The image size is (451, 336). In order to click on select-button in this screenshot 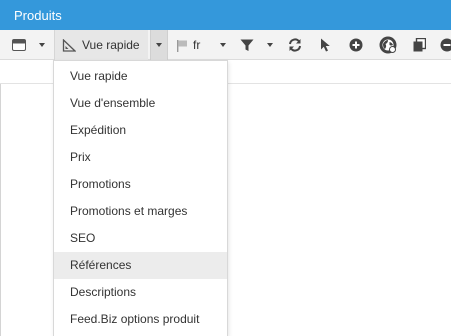, I will do `click(325, 45)`.